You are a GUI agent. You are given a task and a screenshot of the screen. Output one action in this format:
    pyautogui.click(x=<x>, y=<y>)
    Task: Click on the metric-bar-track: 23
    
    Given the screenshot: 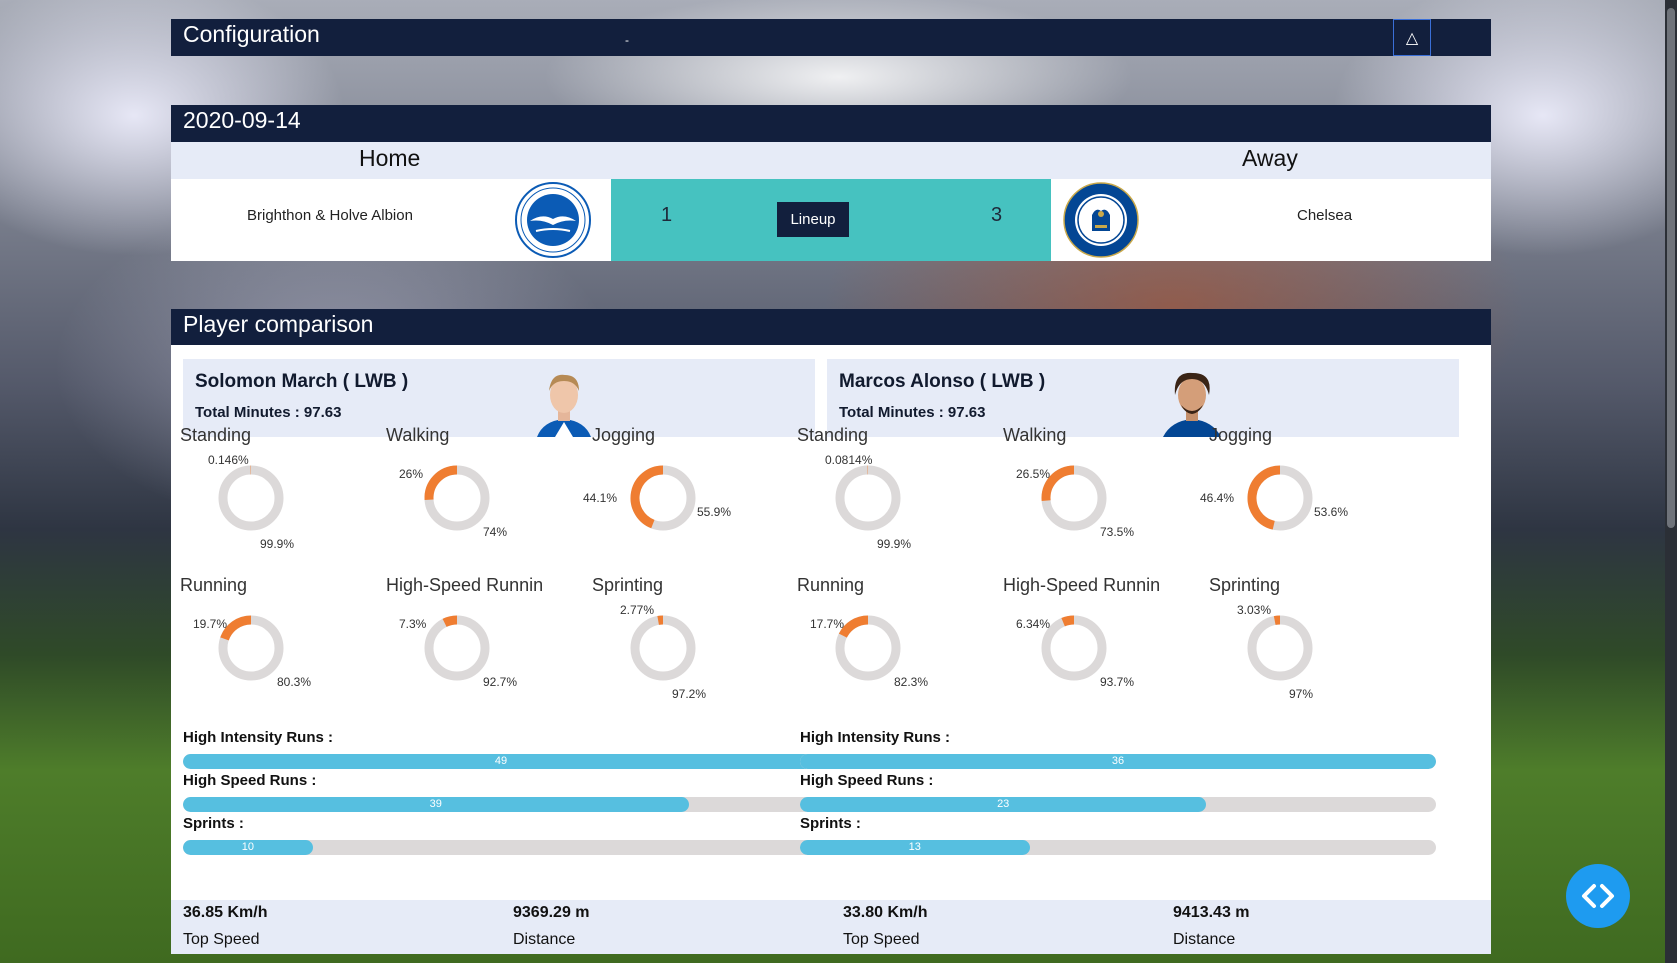 What is the action you would take?
    pyautogui.click(x=1118, y=804)
    